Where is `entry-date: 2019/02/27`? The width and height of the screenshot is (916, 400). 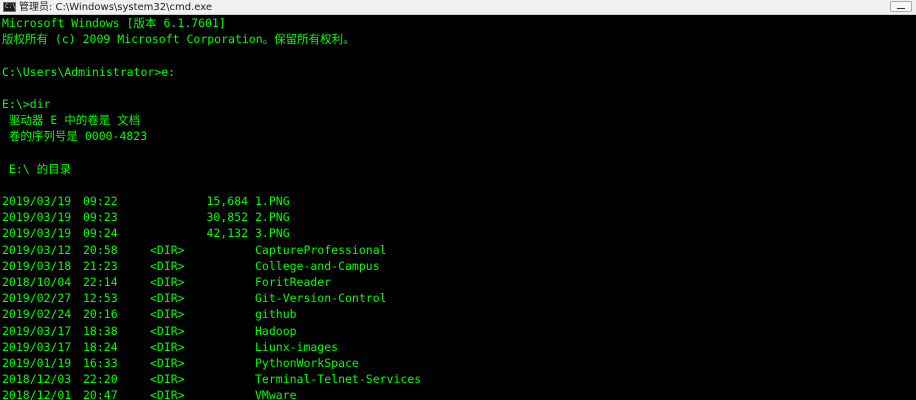 entry-date: 2019/02/27 is located at coordinates (37, 298).